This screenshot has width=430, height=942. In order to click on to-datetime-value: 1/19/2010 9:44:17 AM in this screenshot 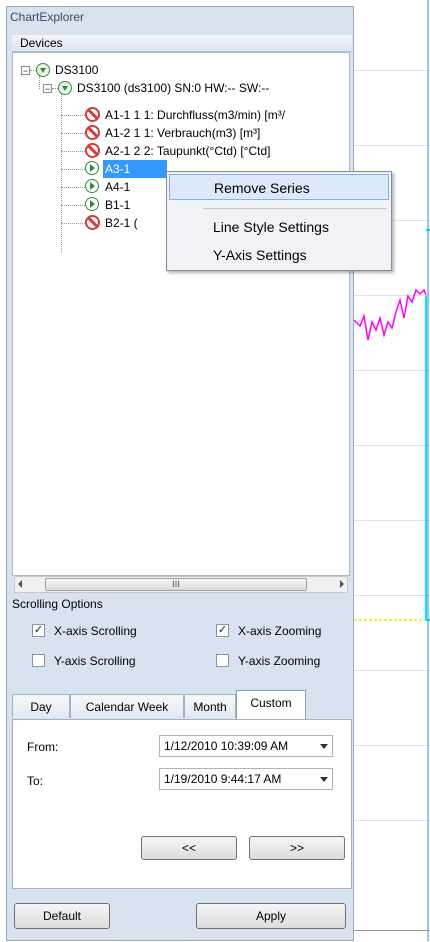, I will do `click(223, 779)`.